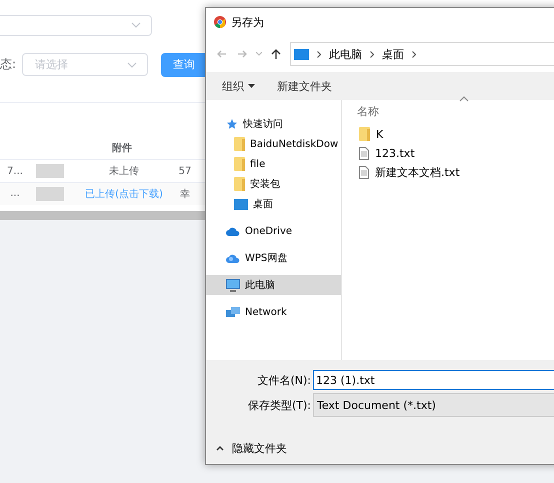 This screenshot has width=554, height=483. What do you see at coordinates (247, 22) in the screenshot?
I see `window-title: 另存为` at bounding box center [247, 22].